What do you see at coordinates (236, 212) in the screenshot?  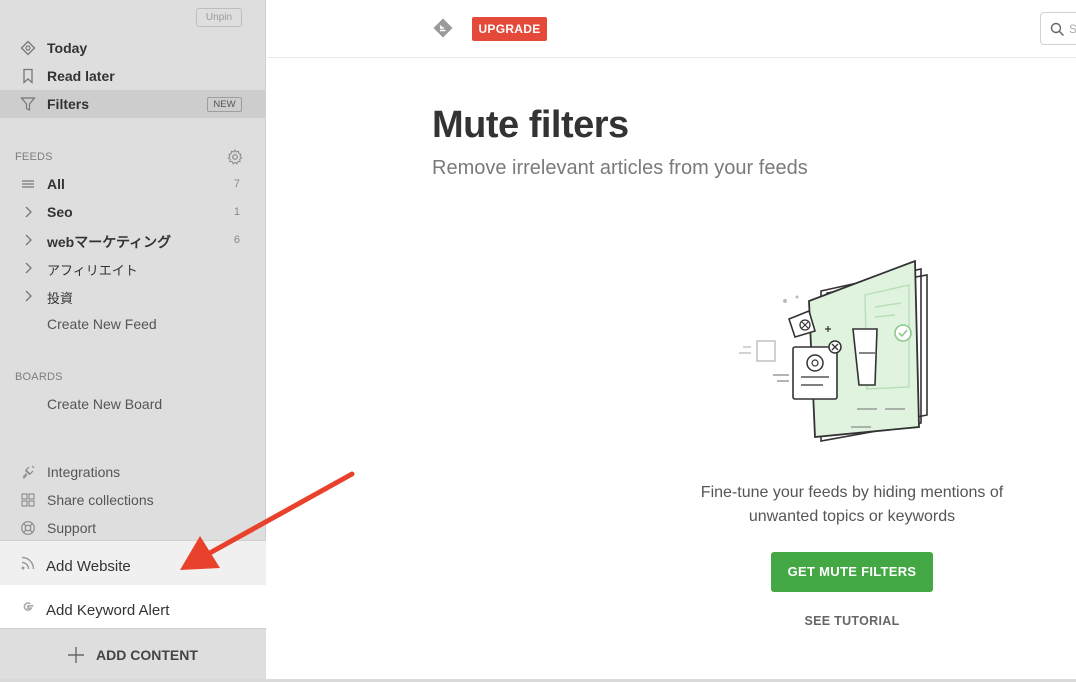 I see `feed-count: 1` at bounding box center [236, 212].